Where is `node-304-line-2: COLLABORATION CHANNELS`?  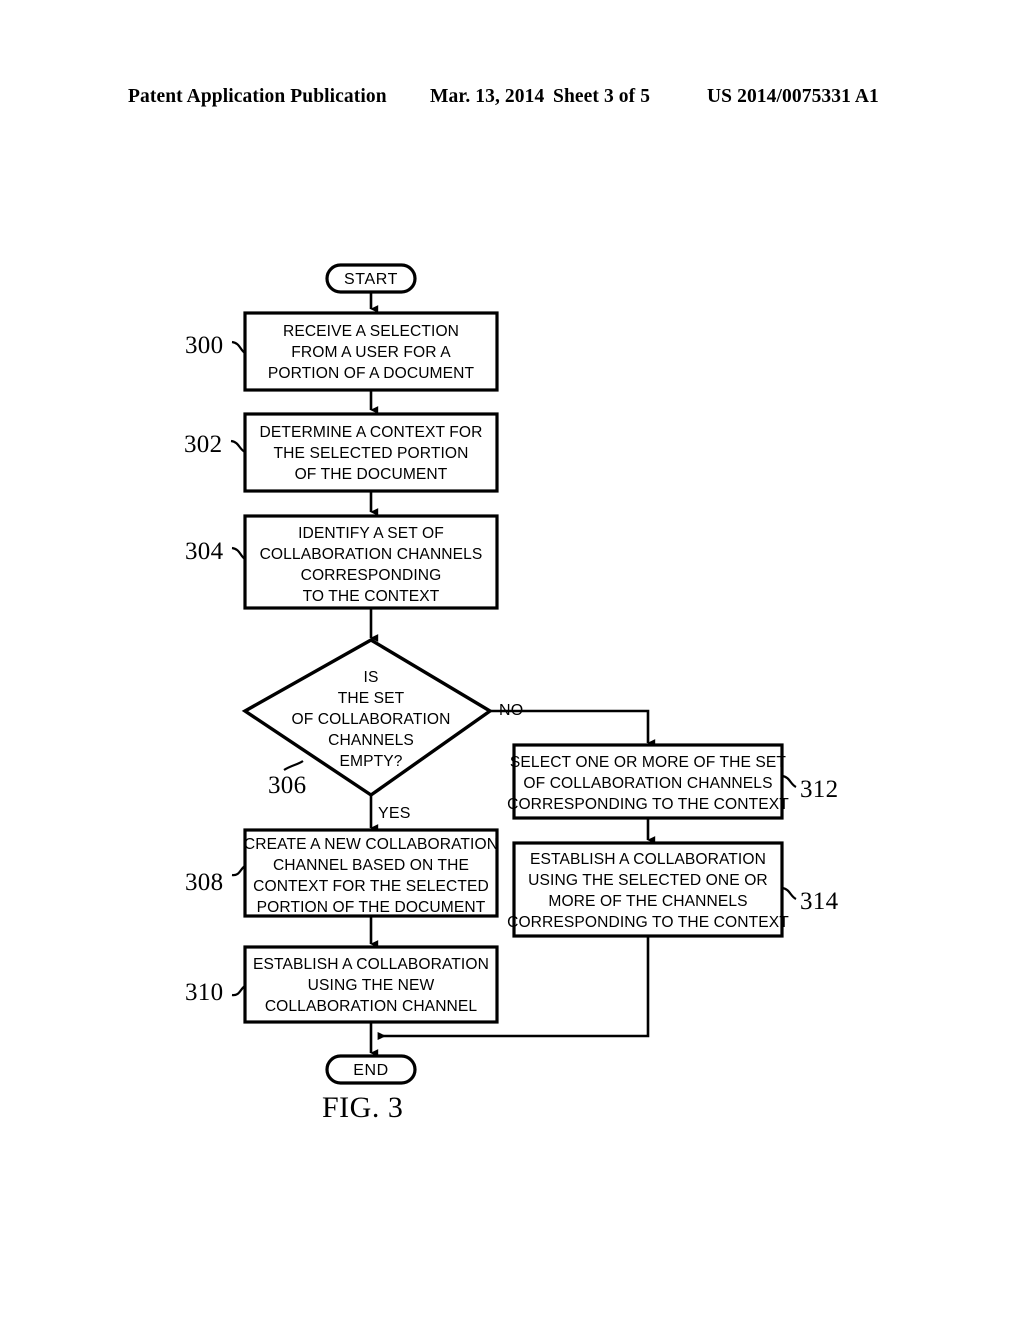 node-304-line-2: COLLABORATION CHANNELS is located at coordinates (371, 554).